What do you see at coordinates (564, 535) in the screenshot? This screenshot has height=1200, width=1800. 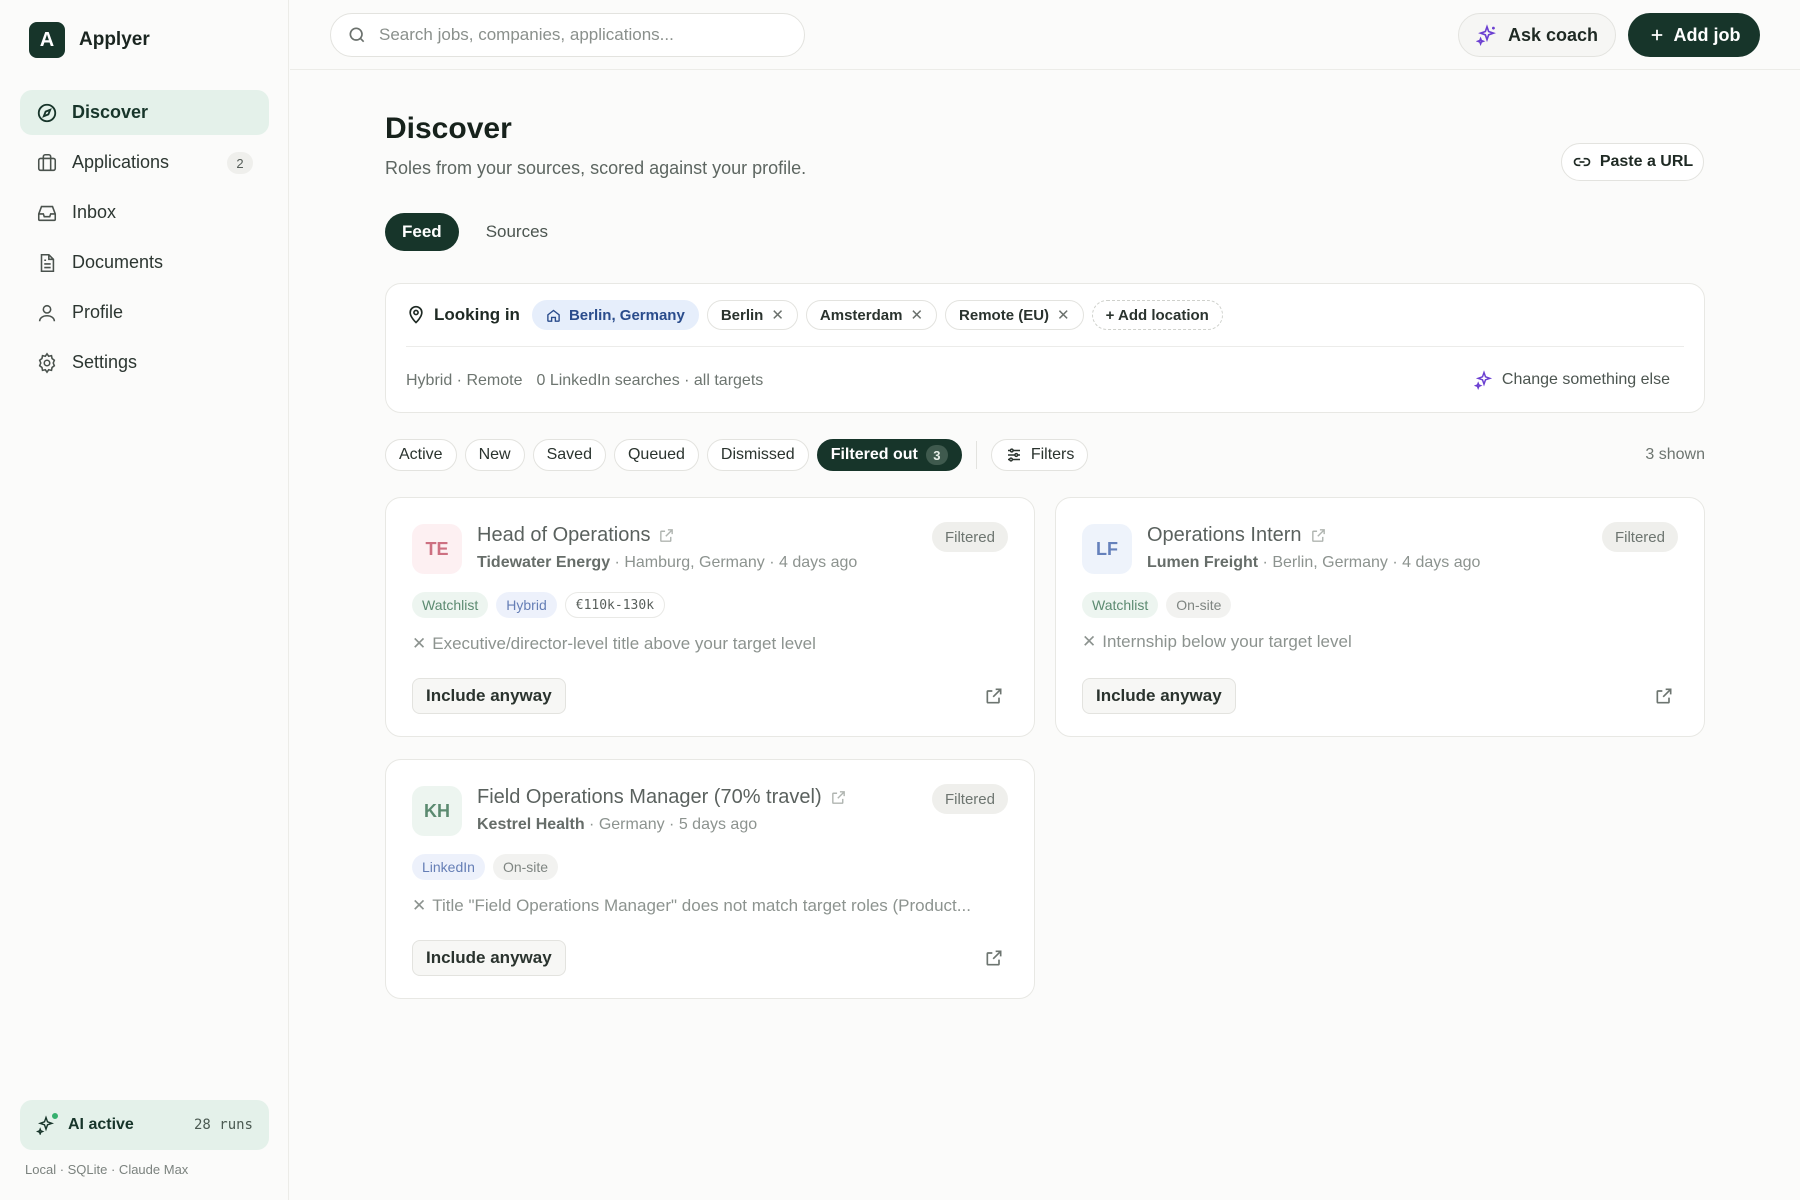 I see `job-title: Head of Operations` at bounding box center [564, 535].